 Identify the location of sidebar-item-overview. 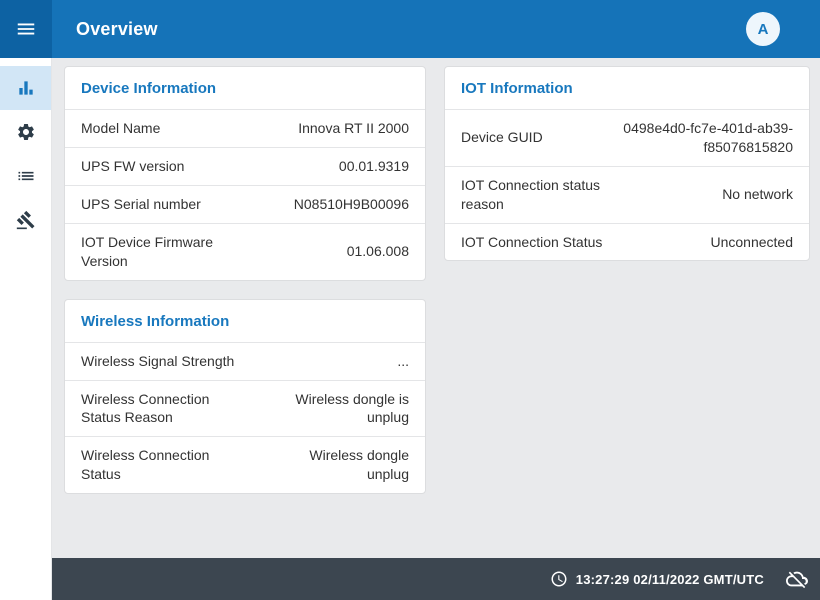
(25, 88).